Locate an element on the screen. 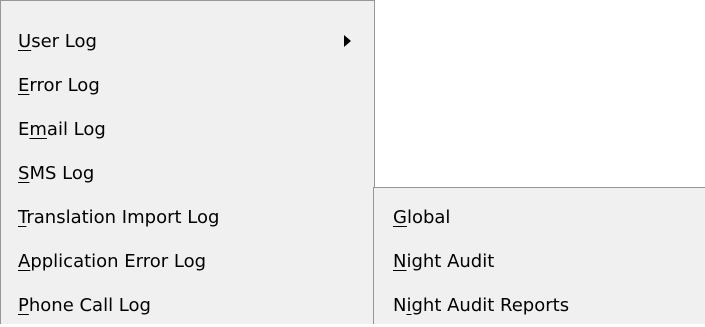 The width and height of the screenshot is (705, 327). menu-item-translation-import-log: Translation Import Log is located at coordinates (187, 217).